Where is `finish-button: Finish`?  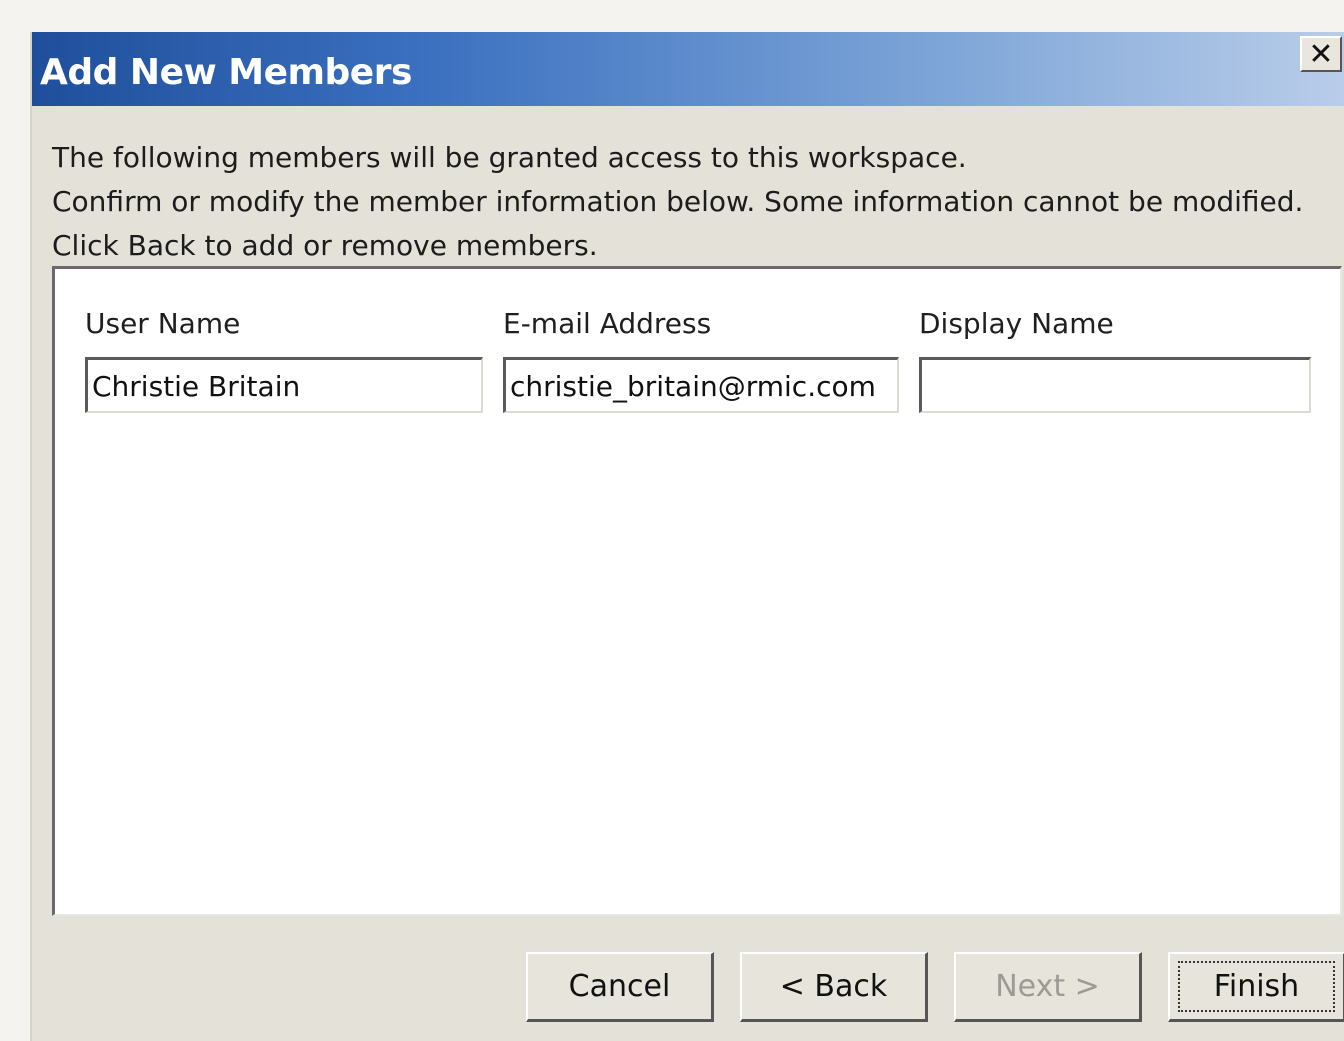 finish-button: Finish is located at coordinates (1256, 987).